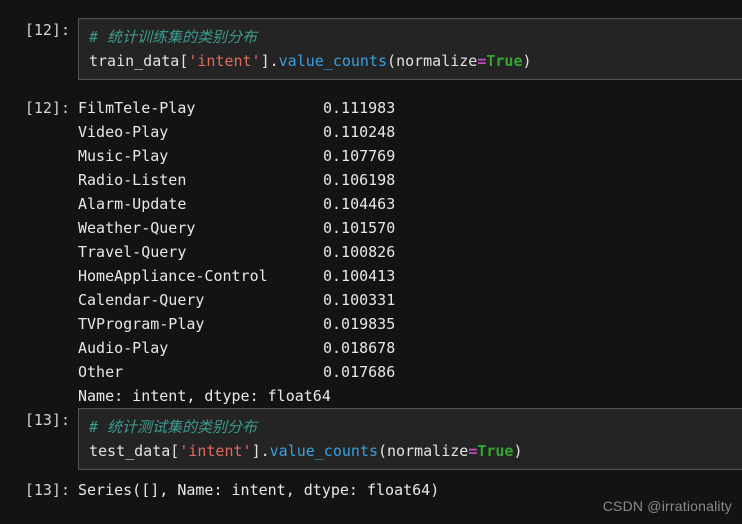  I want to click on output-row-value: 0.101570, so click(359, 228).